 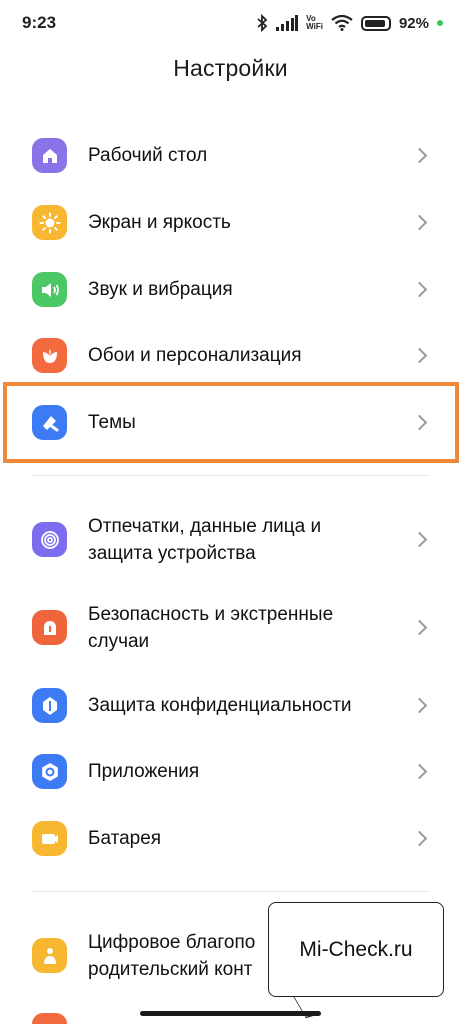 What do you see at coordinates (49, 155) in the screenshot?
I see `home-icon` at bounding box center [49, 155].